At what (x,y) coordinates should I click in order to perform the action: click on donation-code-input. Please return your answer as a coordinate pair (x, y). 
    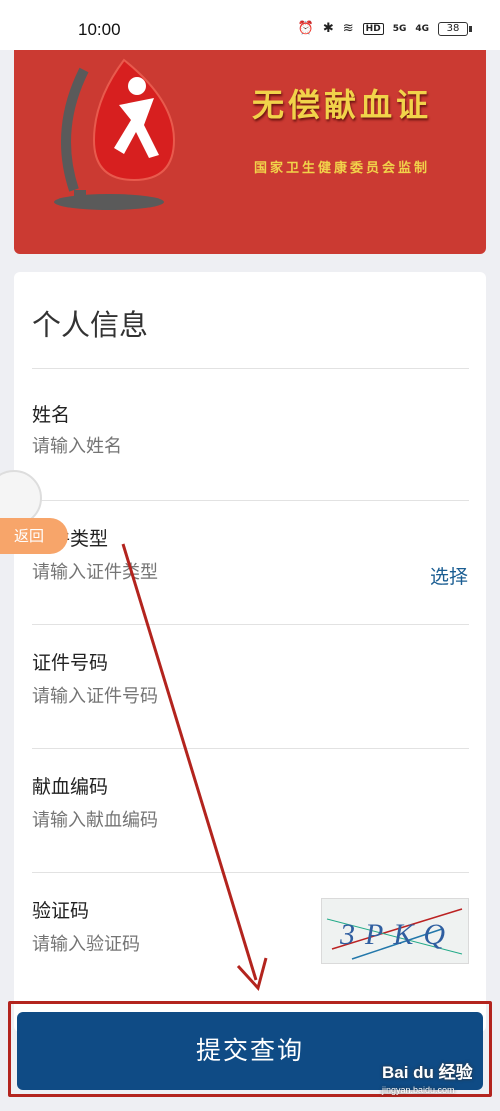
    Looking at the image, I should click on (182, 820).